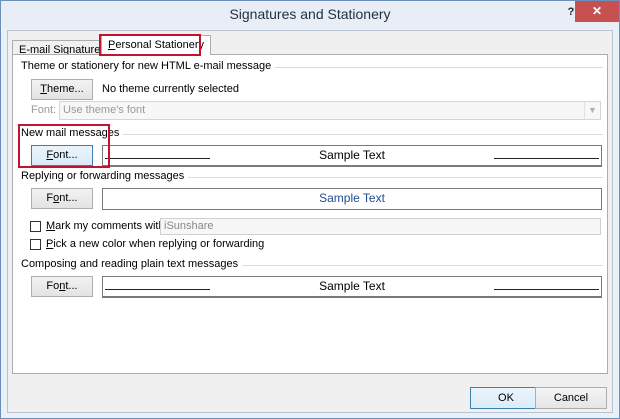 The height and width of the screenshot is (419, 620). I want to click on cancel-button: Cancel, so click(571, 398).